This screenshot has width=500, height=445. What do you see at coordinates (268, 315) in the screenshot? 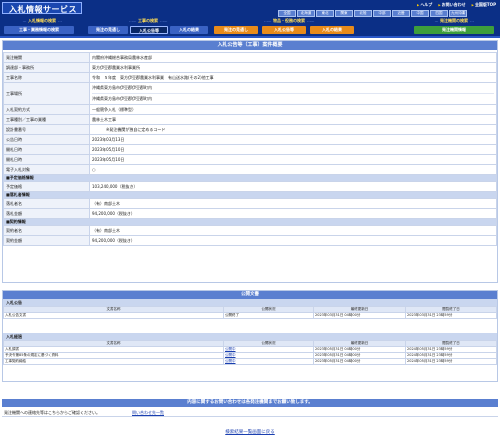
I see `document-status: 公開終了` at bounding box center [268, 315].